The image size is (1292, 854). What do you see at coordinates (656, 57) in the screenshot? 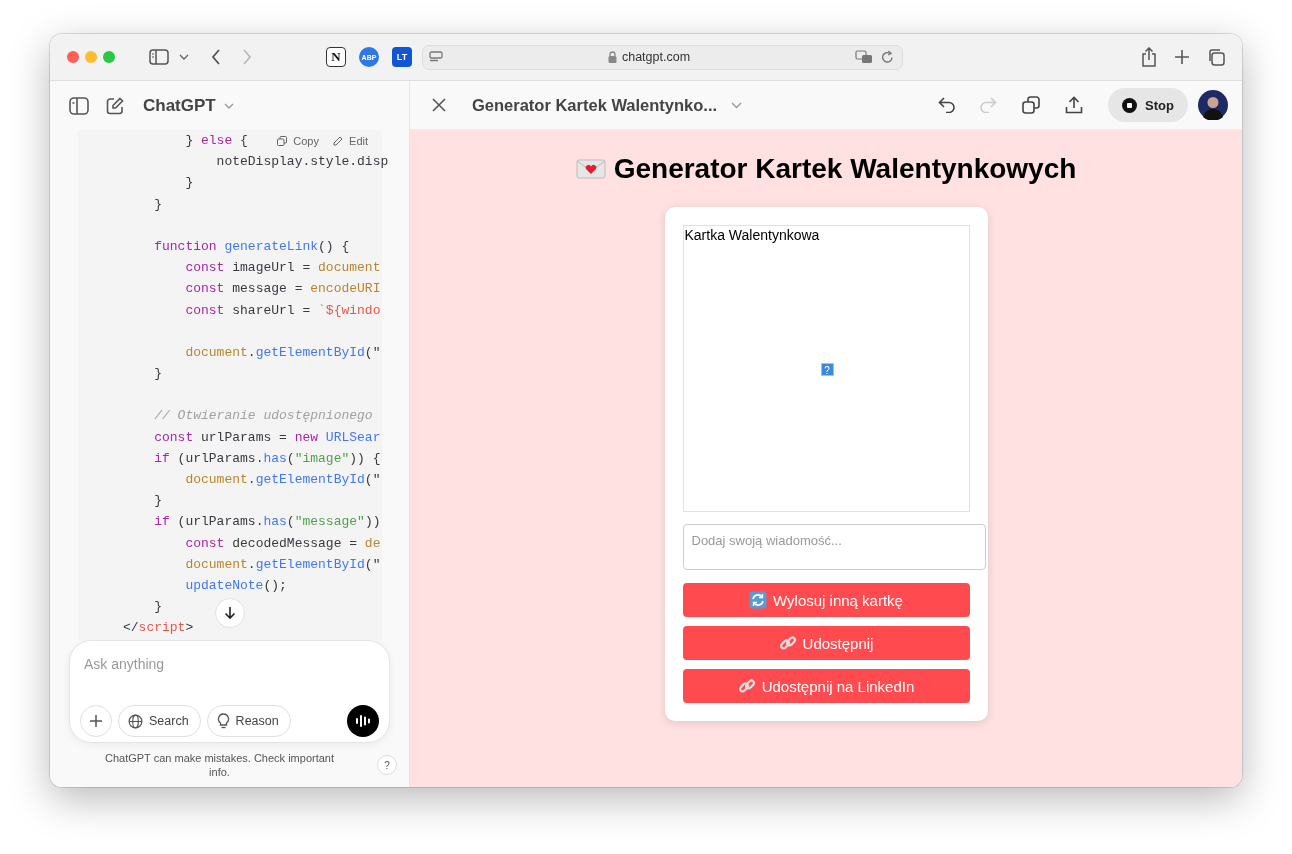
I see `url-text: chatgpt.com` at bounding box center [656, 57].